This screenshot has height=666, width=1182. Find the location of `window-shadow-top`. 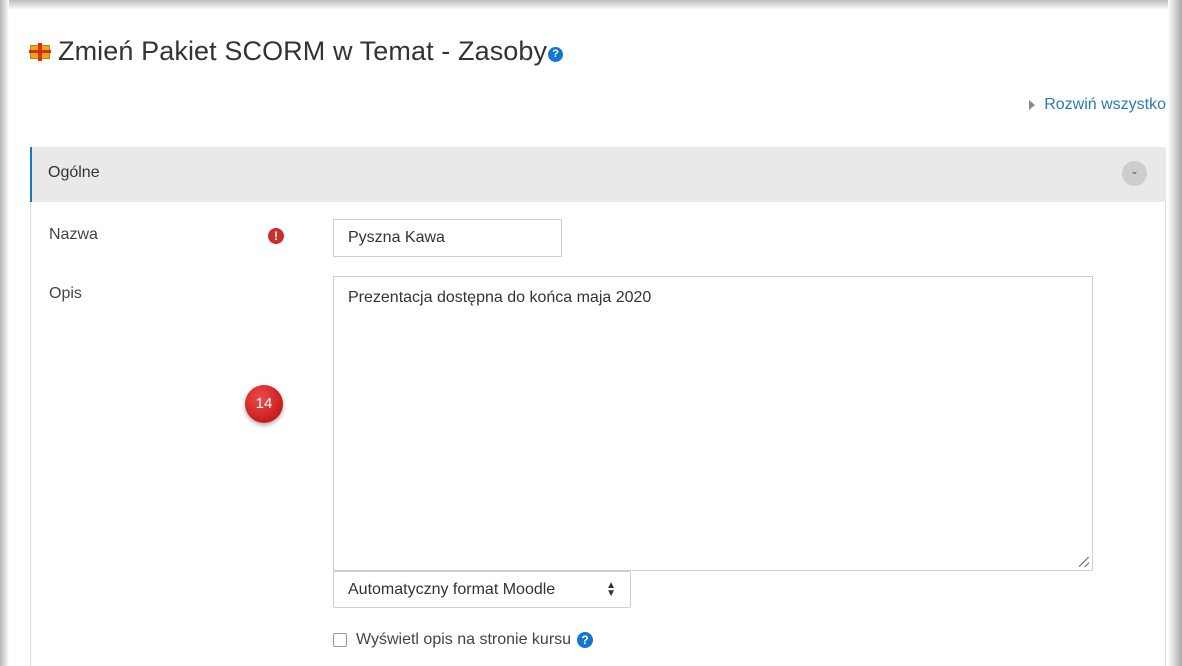

window-shadow-top is located at coordinates (591, 5).